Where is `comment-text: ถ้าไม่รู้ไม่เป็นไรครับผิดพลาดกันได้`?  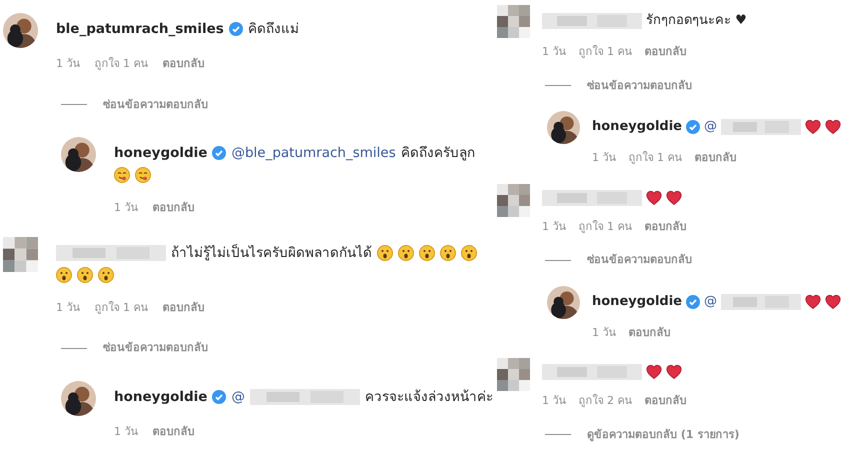 comment-text: ถ้าไม่รู้ไม่เป็นไรครับผิดพลาดกันได้ is located at coordinates (271, 252).